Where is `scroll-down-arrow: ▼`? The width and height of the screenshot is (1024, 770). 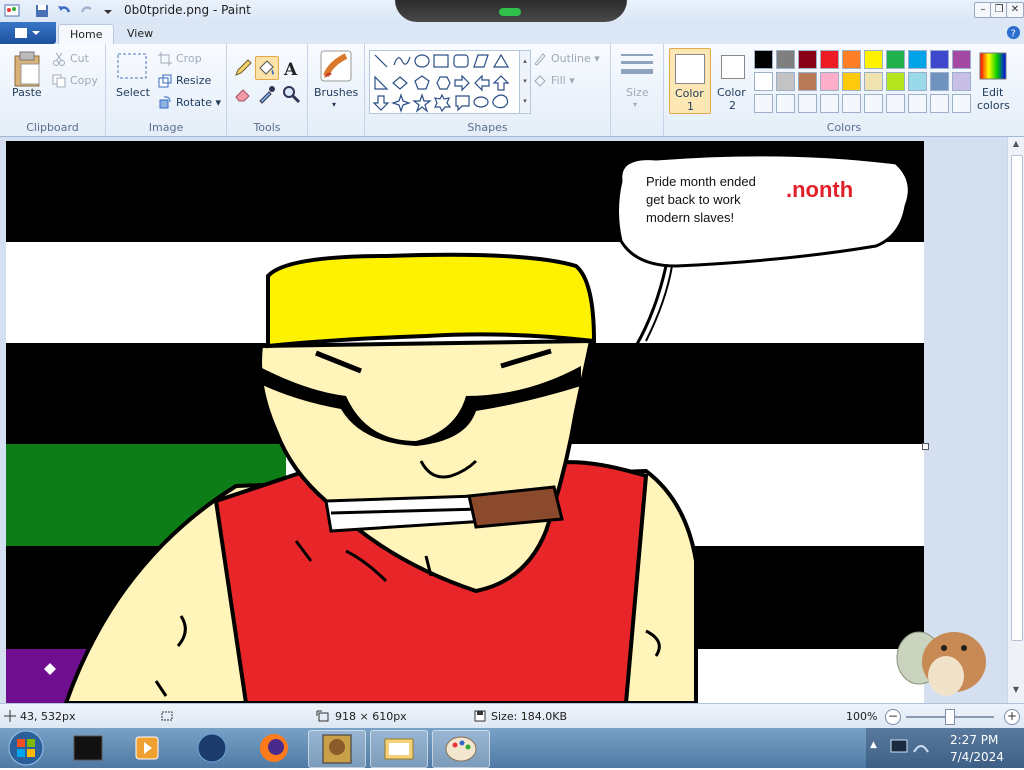 scroll-down-arrow: ▼ is located at coordinates (1016, 692).